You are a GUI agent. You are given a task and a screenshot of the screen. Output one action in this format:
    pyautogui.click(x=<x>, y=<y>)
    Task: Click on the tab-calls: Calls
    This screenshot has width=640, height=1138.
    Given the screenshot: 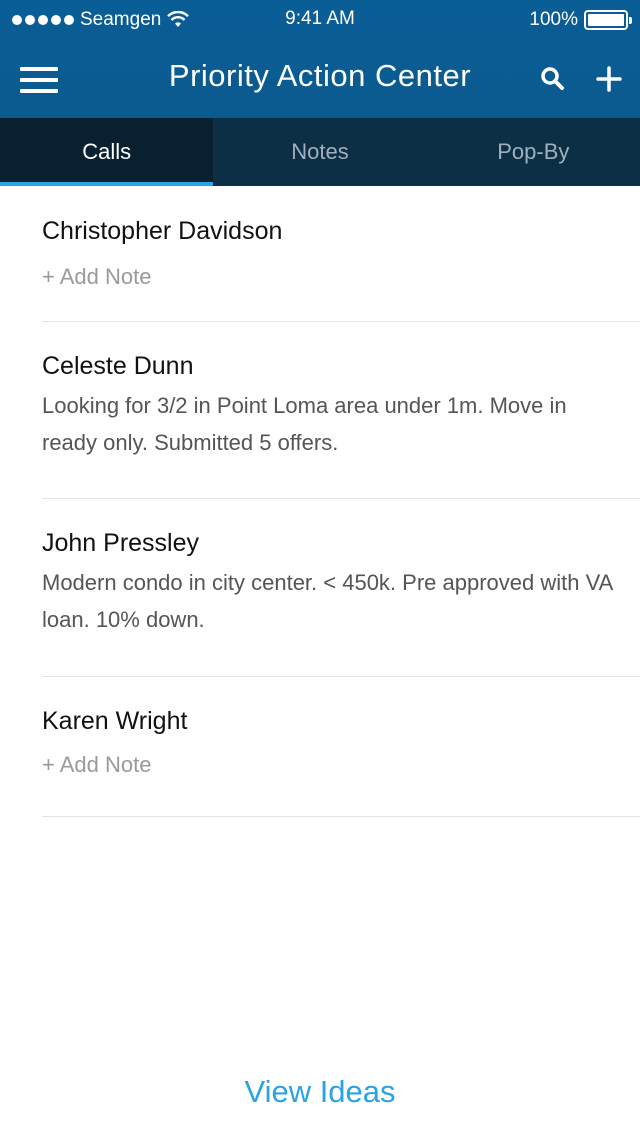 What is the action you would take?
    pyautogui.click(x=107, y=152)
    